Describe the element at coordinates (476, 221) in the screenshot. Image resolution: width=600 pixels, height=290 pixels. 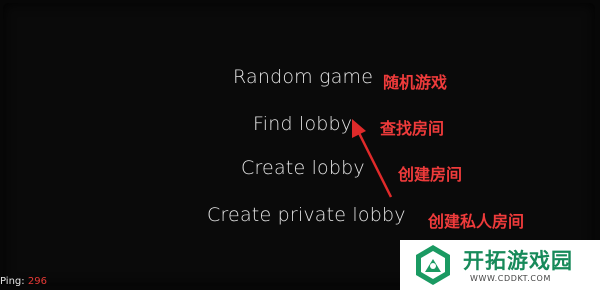
I see `create-private-lobby-annotation: 创建私人房间` at that location.